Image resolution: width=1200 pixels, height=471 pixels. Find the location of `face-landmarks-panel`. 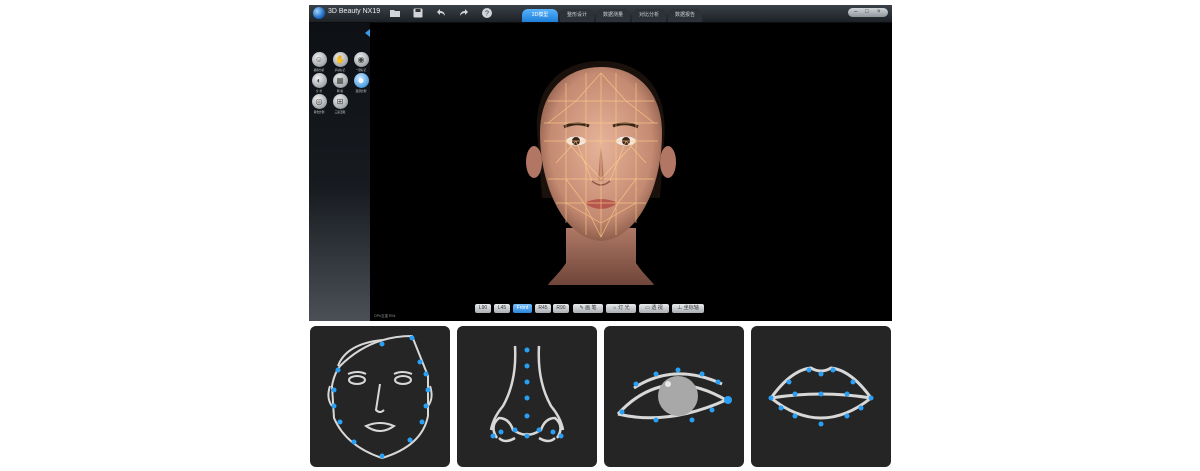

face-landmarks-panel is located at coordinates (380, 396).